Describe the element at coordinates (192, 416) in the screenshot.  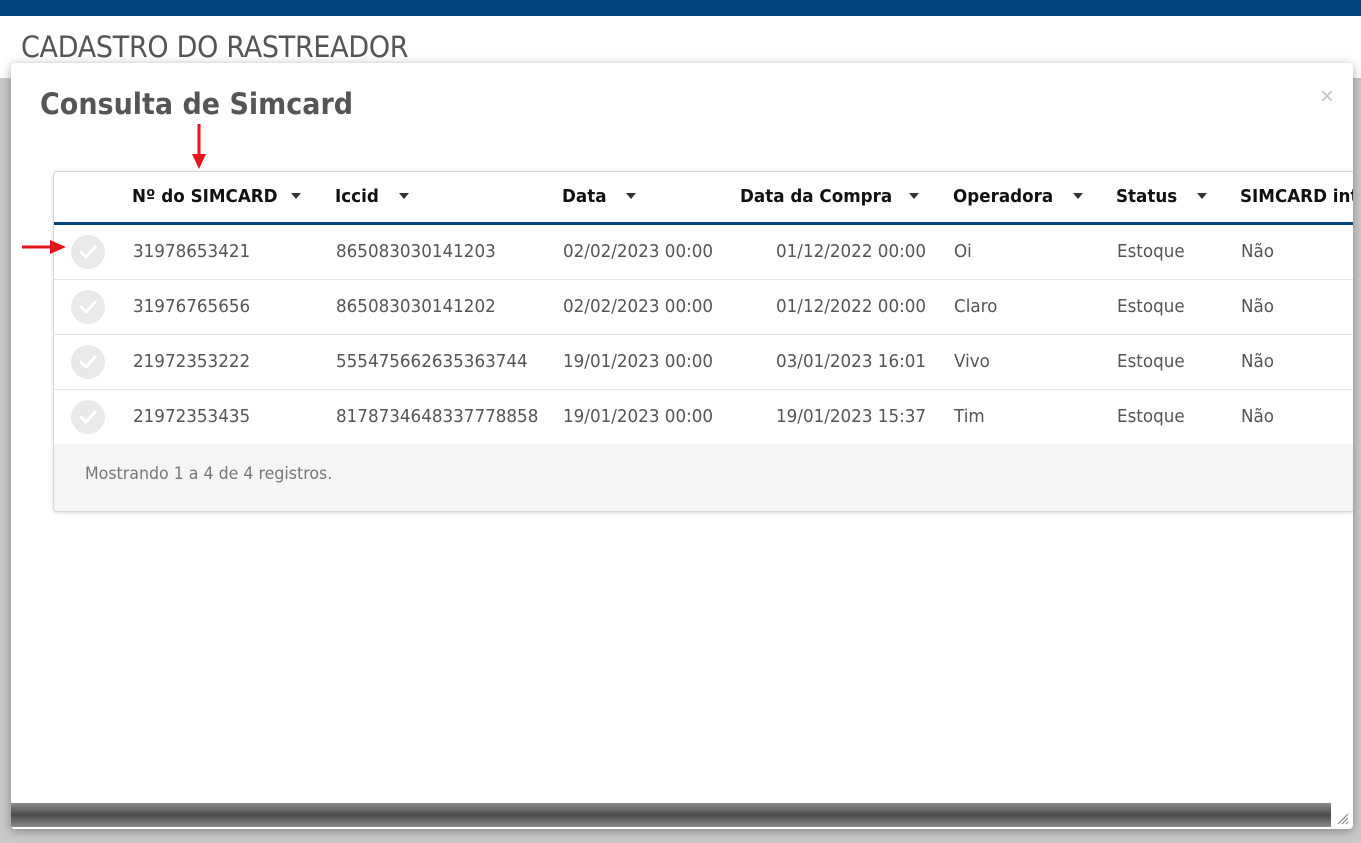
I see `cell-simcard: 21972353435` at that location.